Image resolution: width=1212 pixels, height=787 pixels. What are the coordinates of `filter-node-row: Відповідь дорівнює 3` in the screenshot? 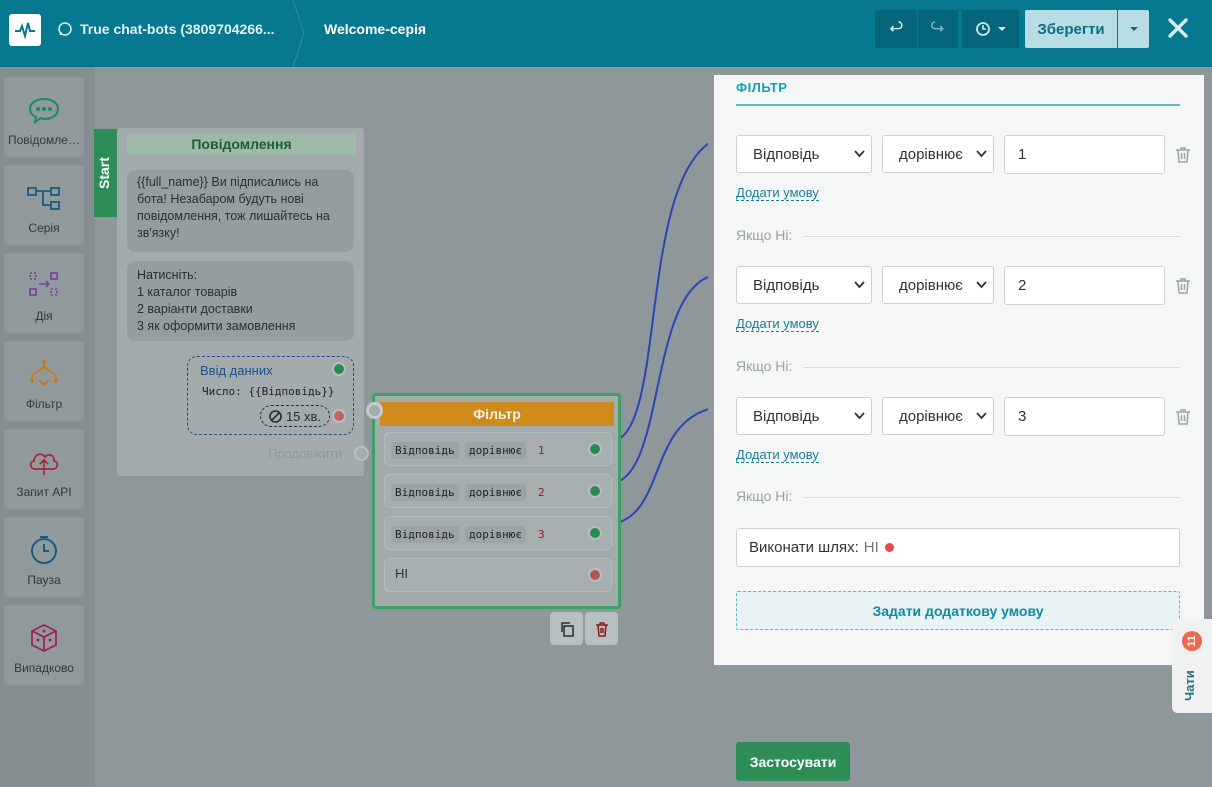 It's located at (498, 533).